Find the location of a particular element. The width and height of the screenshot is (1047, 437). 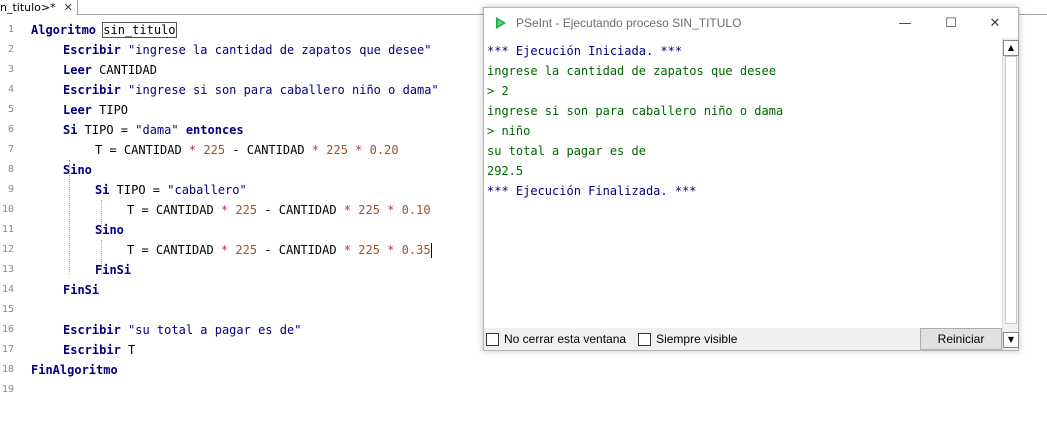

minimize-button: — is located at coordinates (905, 23).